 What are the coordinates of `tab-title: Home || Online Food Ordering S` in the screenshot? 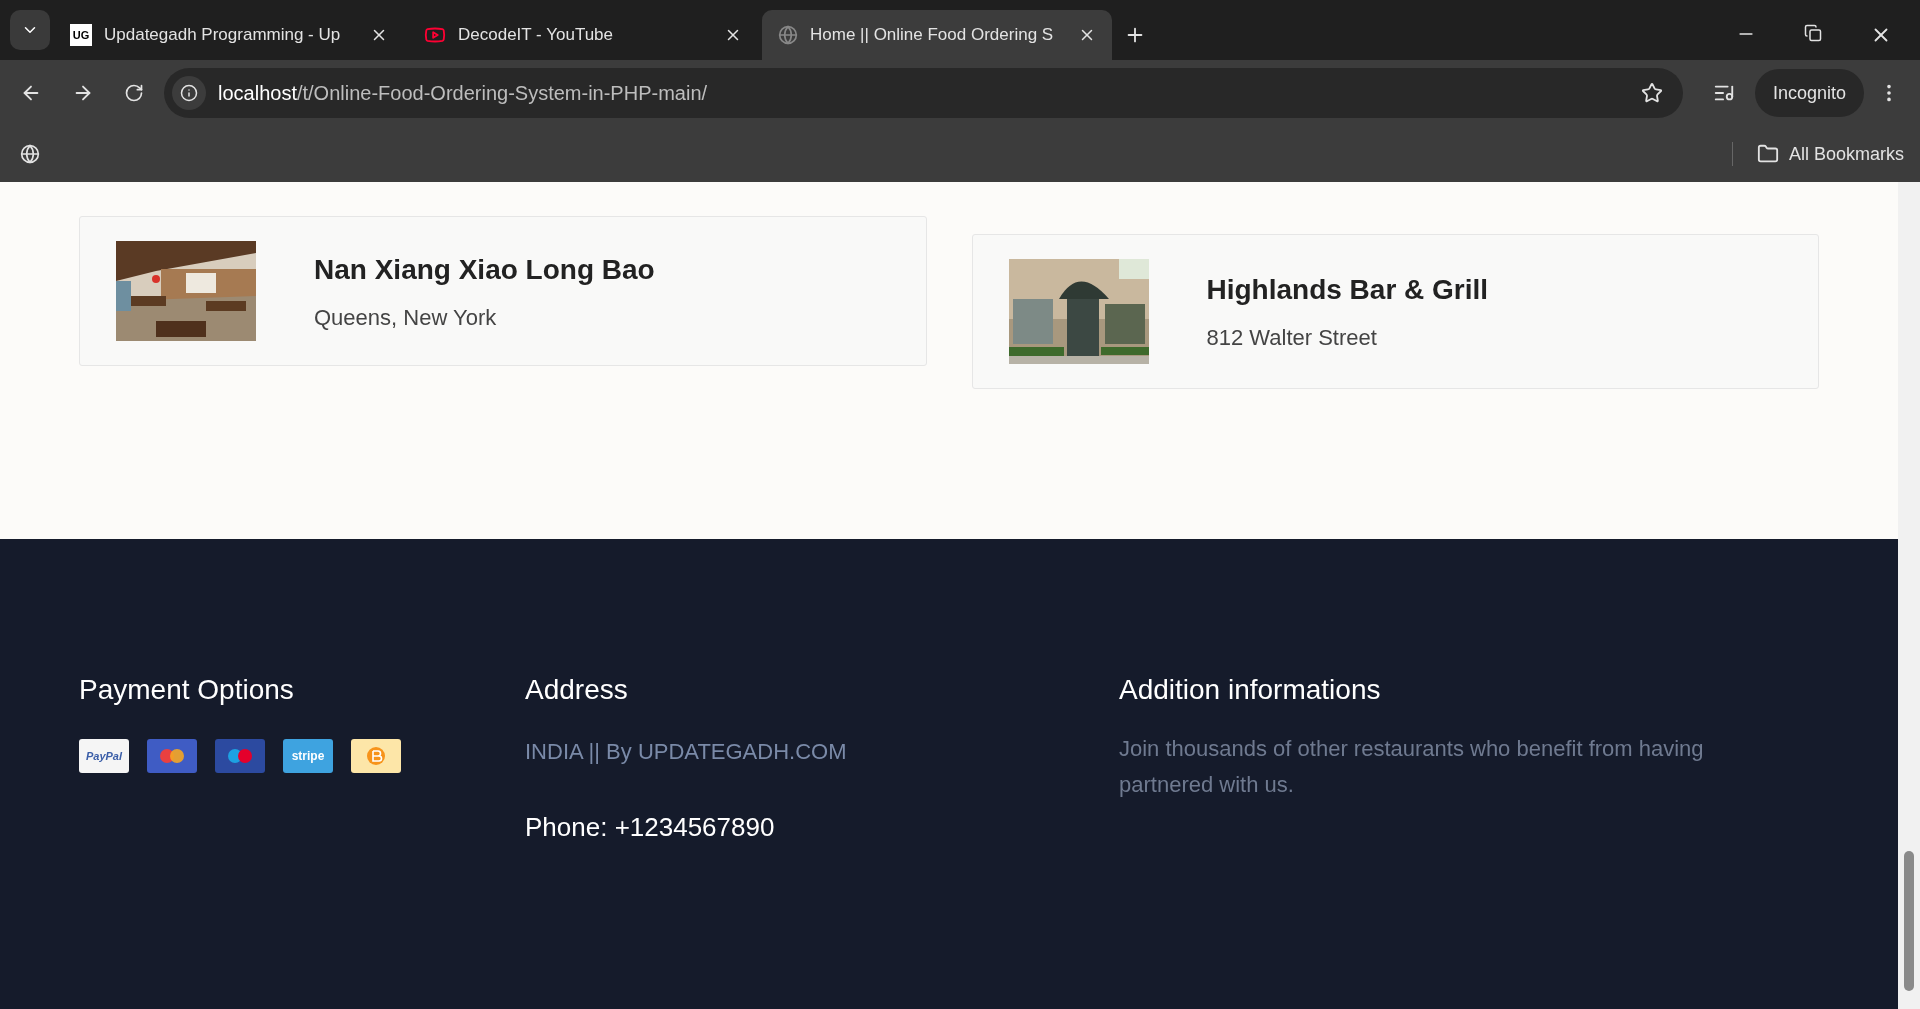 It's located at (932, 35).